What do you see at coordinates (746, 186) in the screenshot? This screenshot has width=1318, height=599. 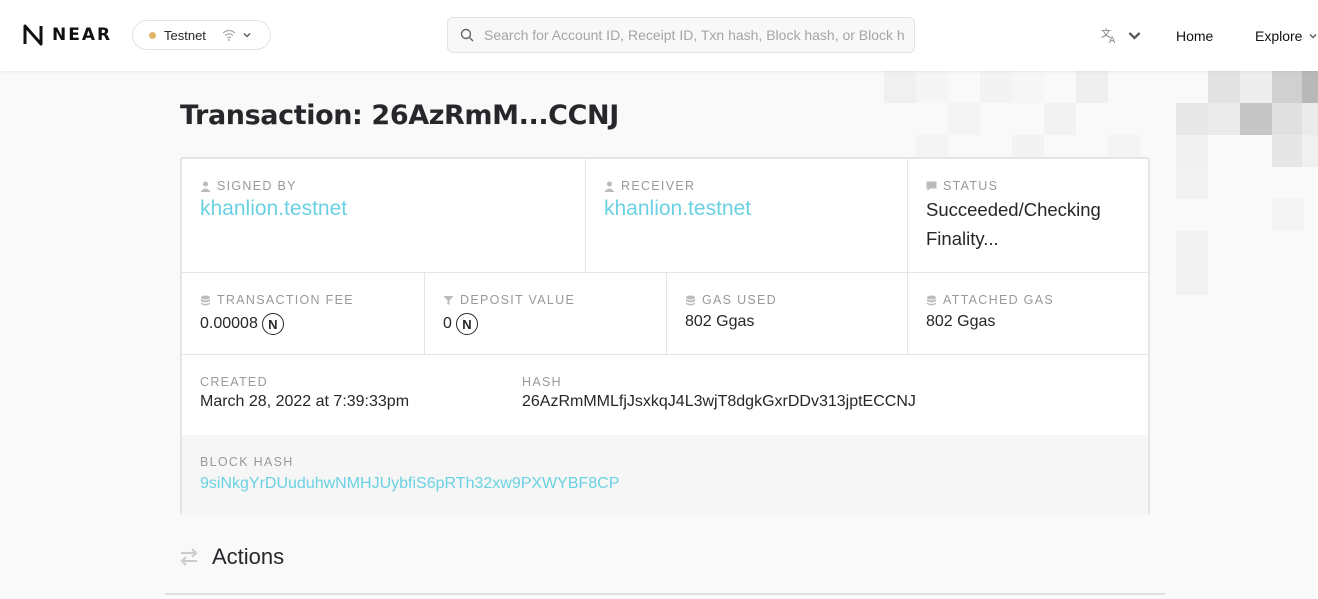 I see `receiver-label-row: RECEIVER` at bounding box center [746, 186].